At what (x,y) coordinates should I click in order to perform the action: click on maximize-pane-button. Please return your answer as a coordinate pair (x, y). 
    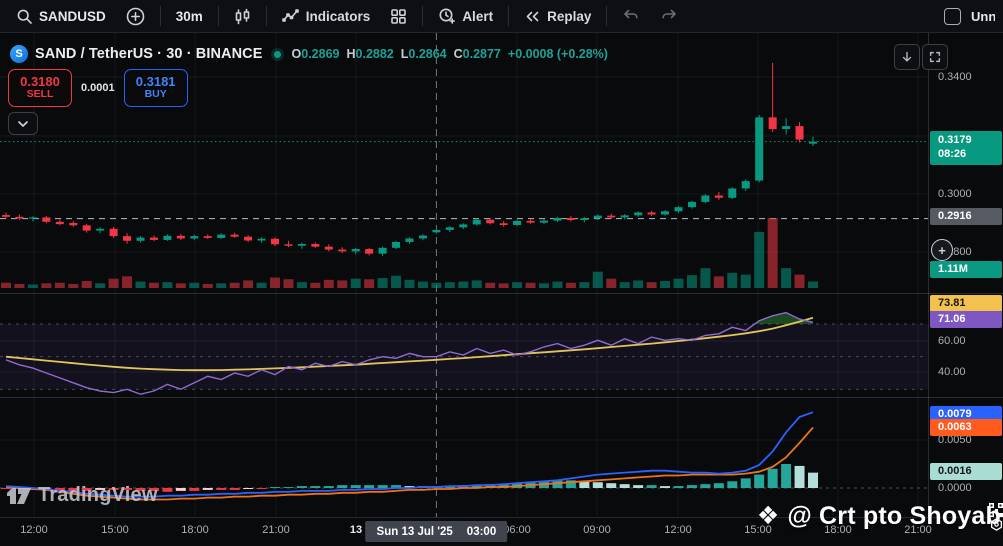
    Looking at the image, I should click on (935, 57).